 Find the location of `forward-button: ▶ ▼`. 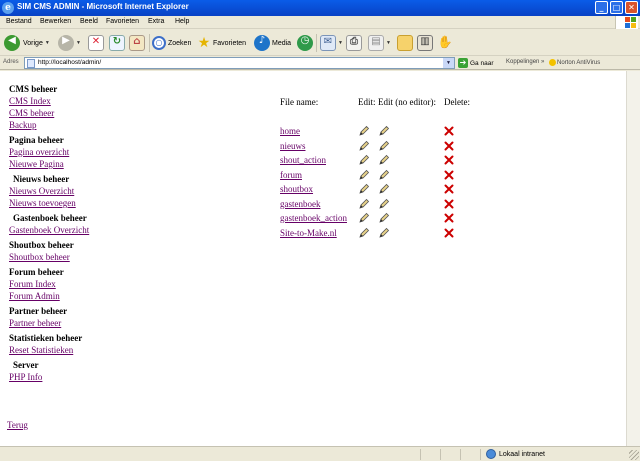

forward-button: ▶ ▼ is located at coordinates (69, 43).